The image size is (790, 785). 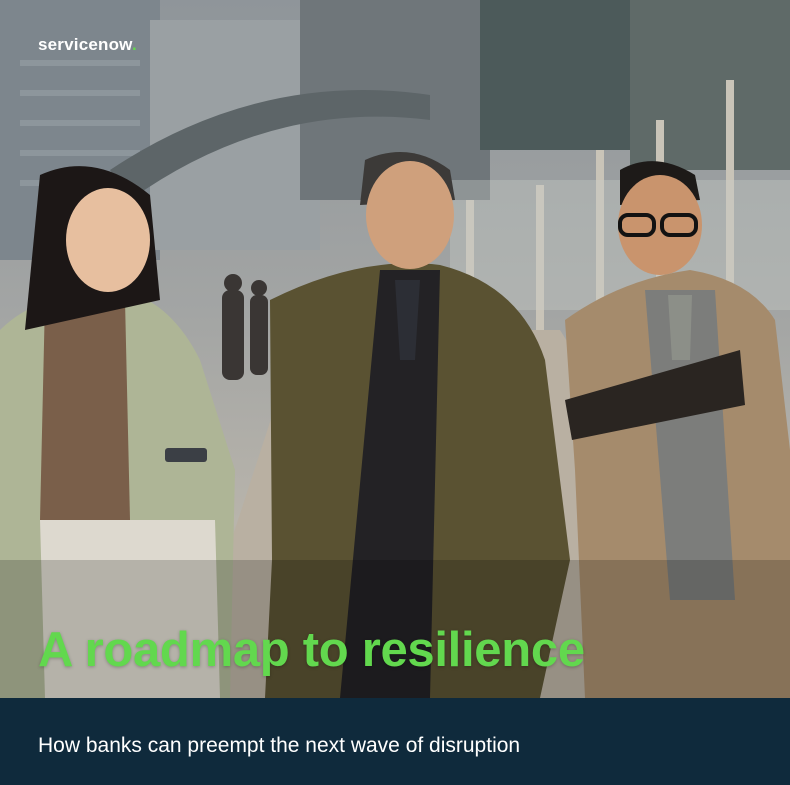 What do you see at coordinates (710, 85) in the screenshot?
I see `building-right` at bounding box center [710, 85].